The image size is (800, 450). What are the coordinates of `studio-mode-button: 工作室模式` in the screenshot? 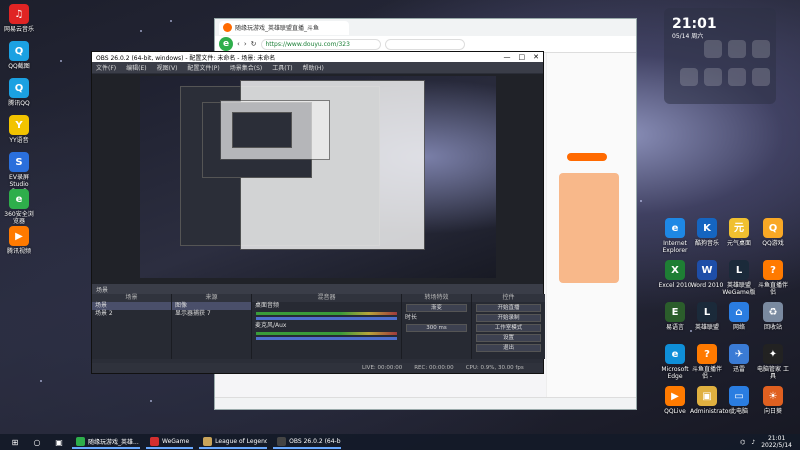 It's located at (508, 328).